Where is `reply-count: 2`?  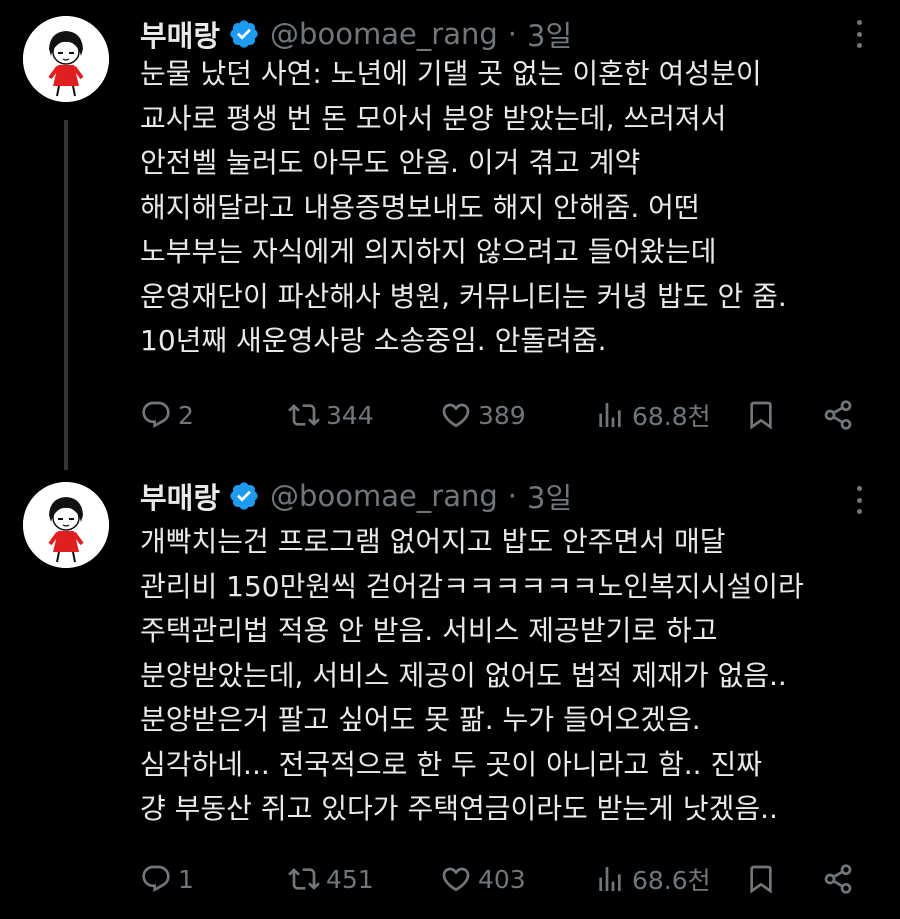 reply-count: 2 is located at coordinates (186, 415).